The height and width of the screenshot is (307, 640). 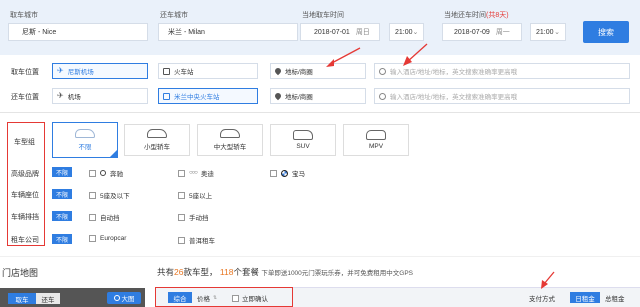 I want to click on gear-automatic-option: 自动挡, so click(x=104, y=217).